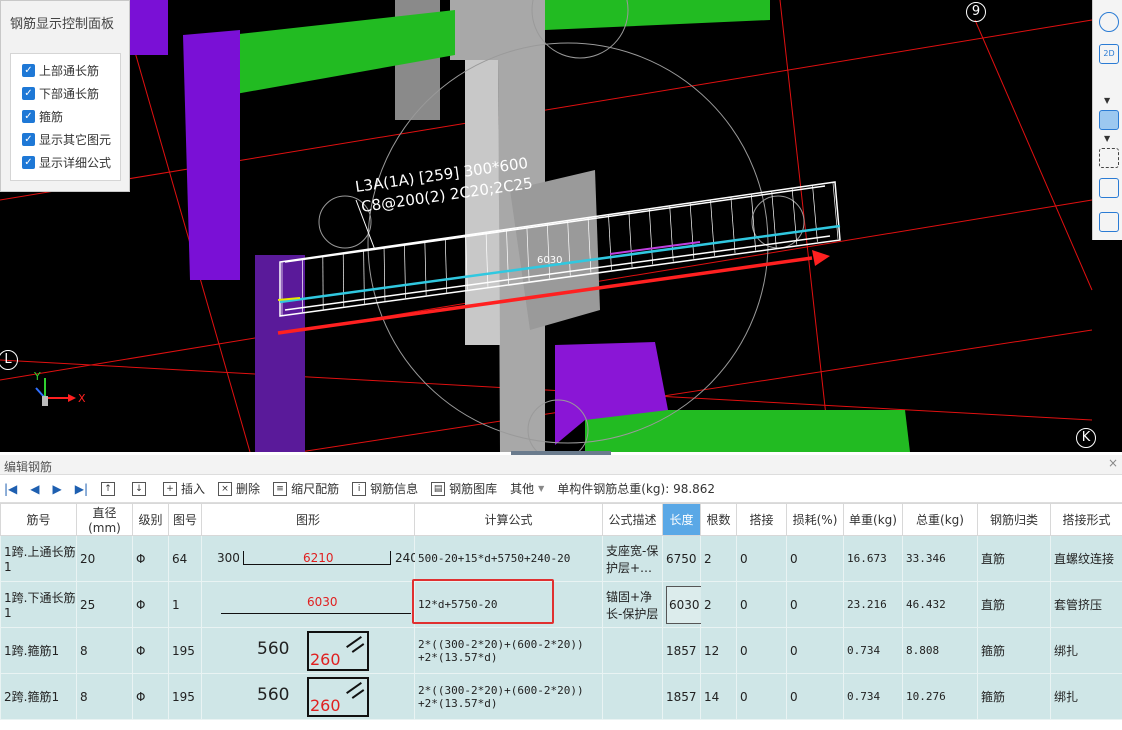 The image size is (1122, 730). I want to click on move-up-icon: ↑, so click(110, 488).